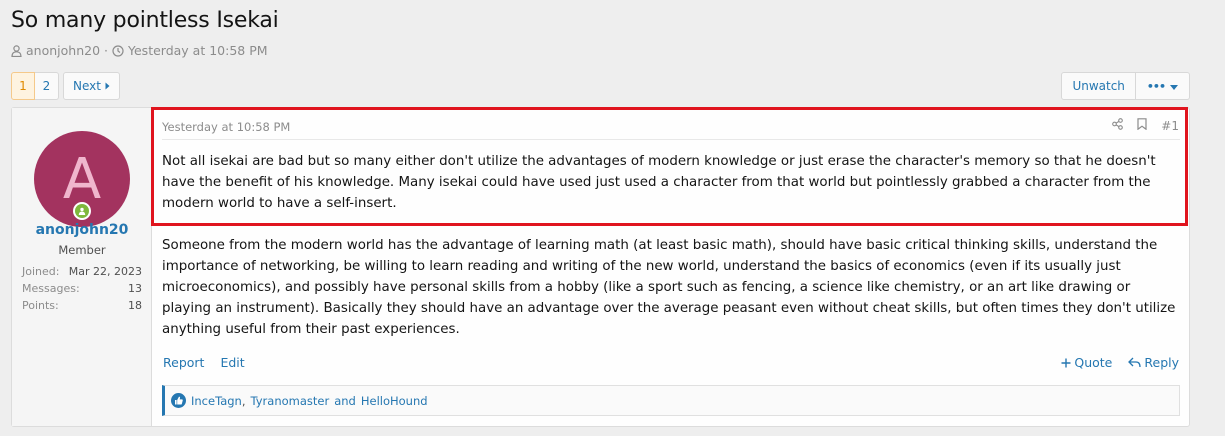  What do you see at coordinates (1098, 86) in the screenshot?
I see `unwatch-button: Unwatch` at bounding box center [1098, 86].